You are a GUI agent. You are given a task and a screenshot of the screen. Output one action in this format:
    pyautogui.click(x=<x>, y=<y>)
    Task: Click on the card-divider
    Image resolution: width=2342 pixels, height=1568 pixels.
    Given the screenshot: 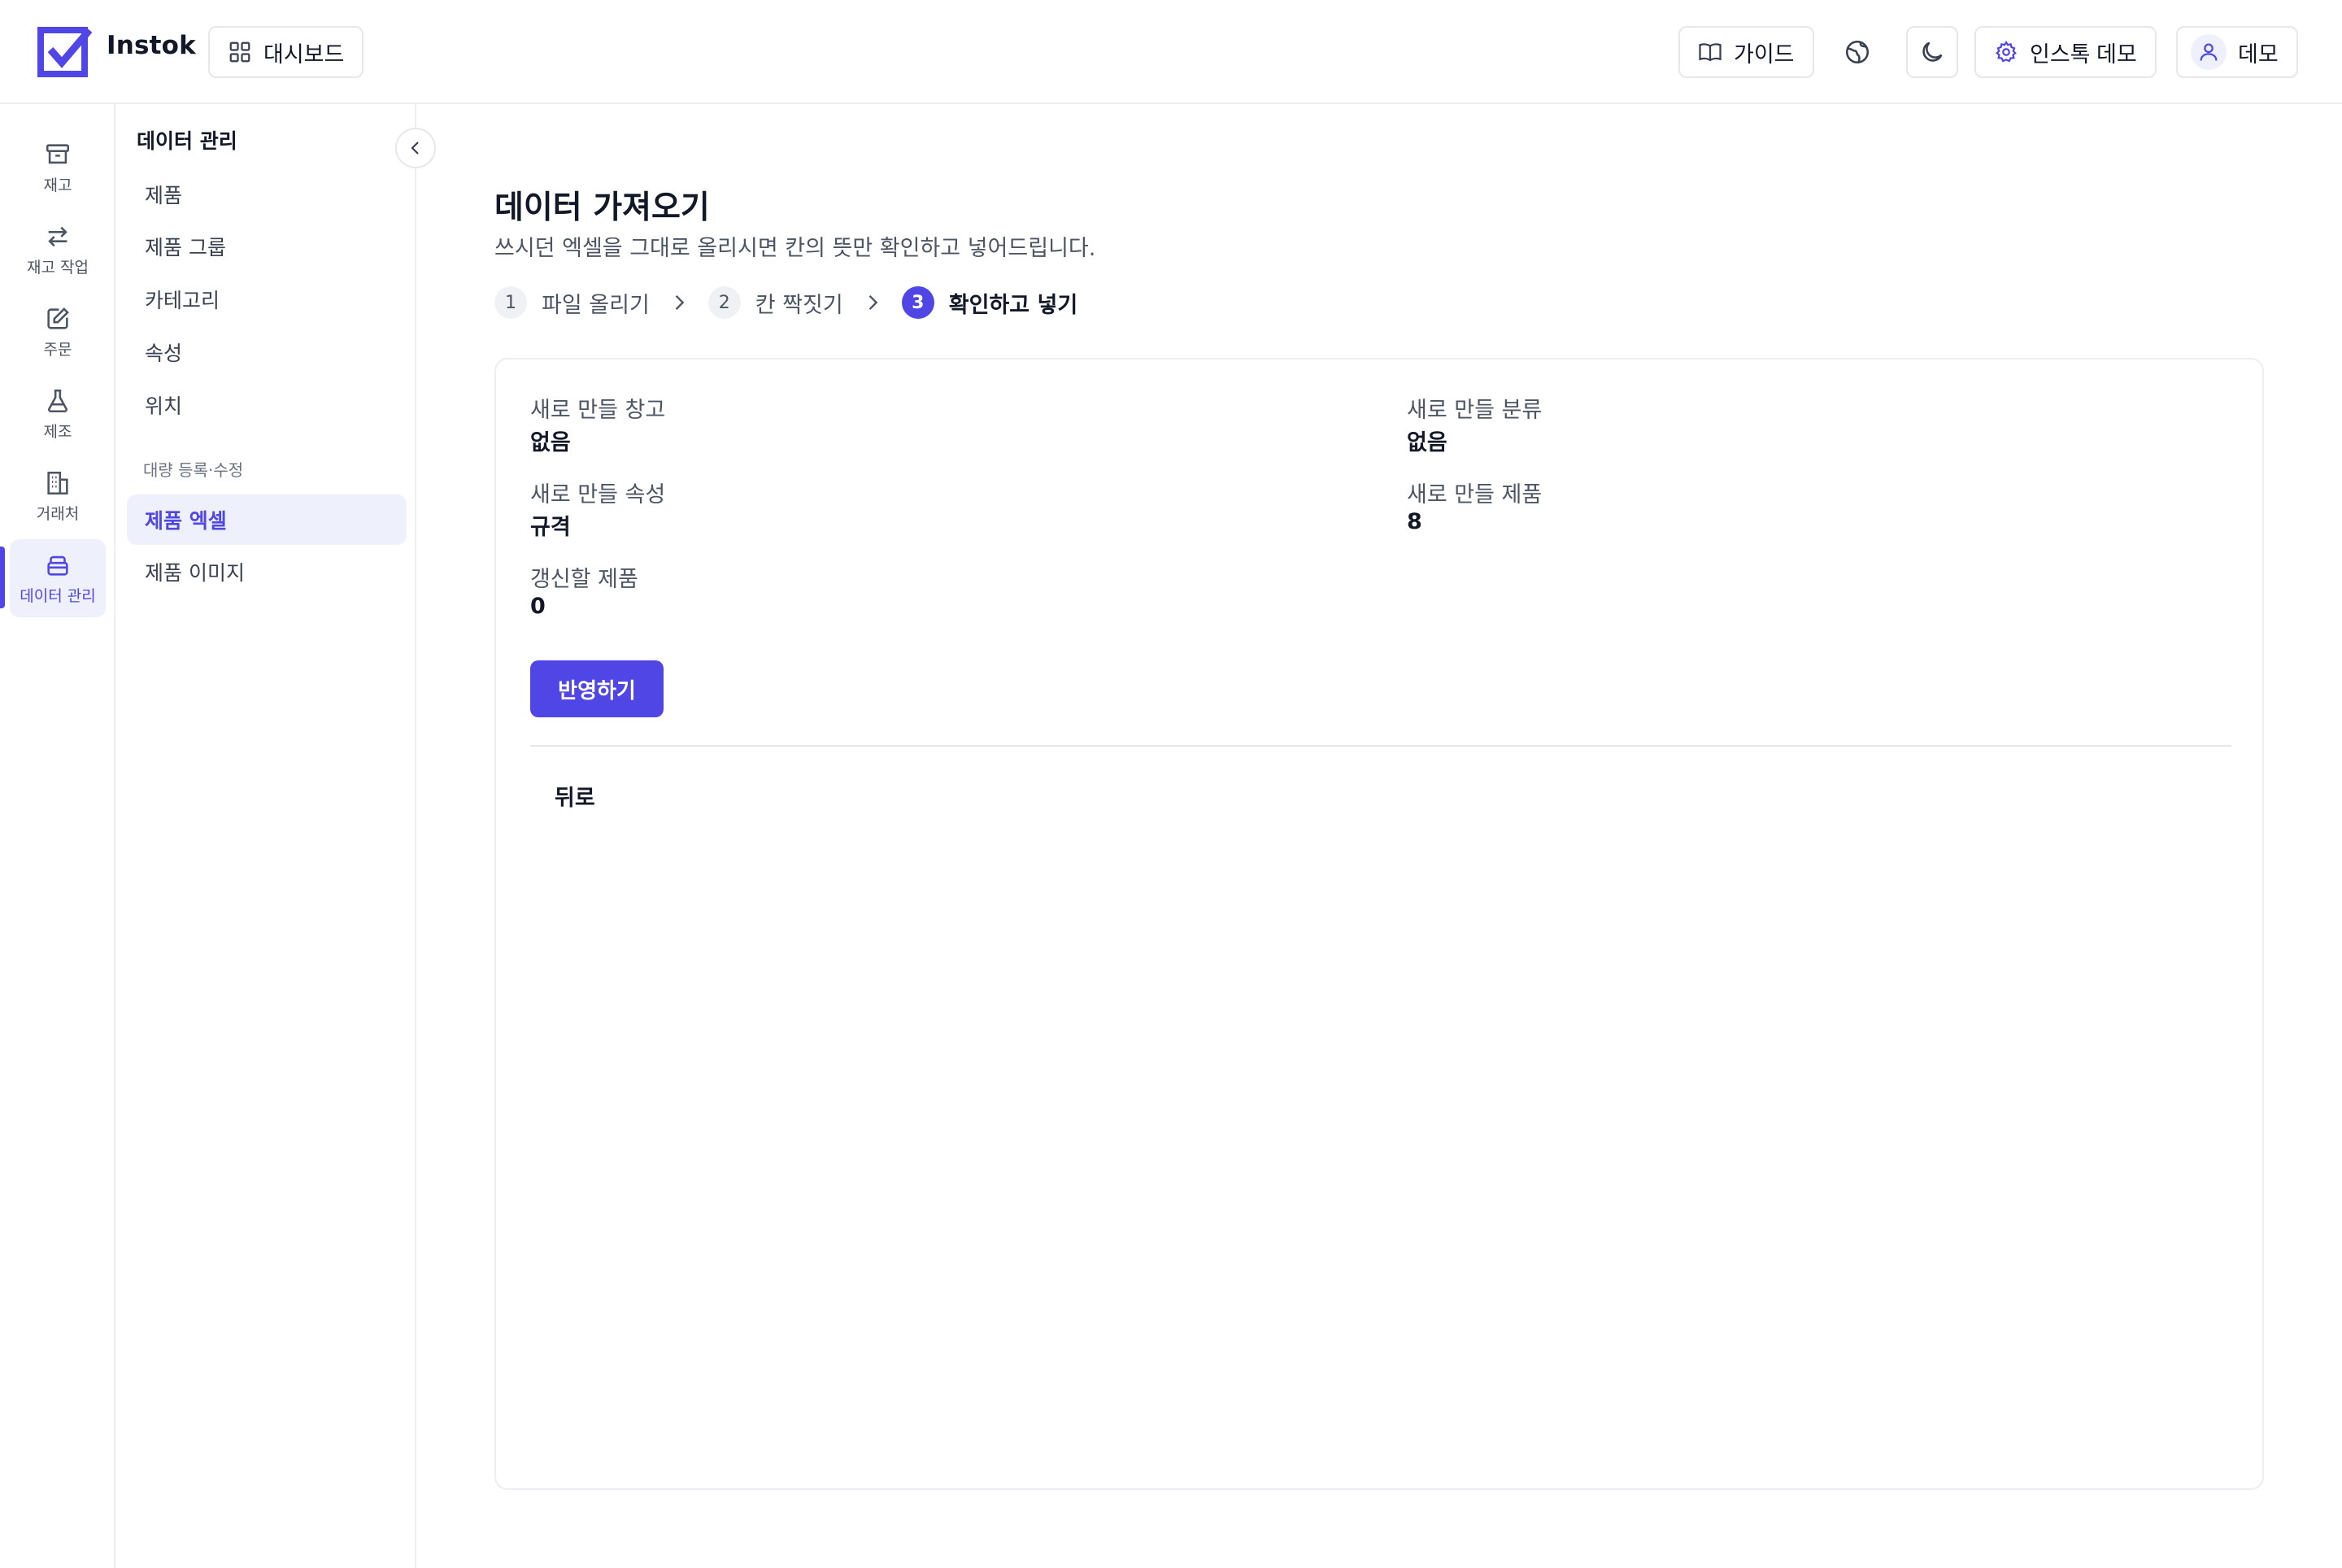 What is the action you would take?
    pyautogui.click(x=1381, y=746)
    